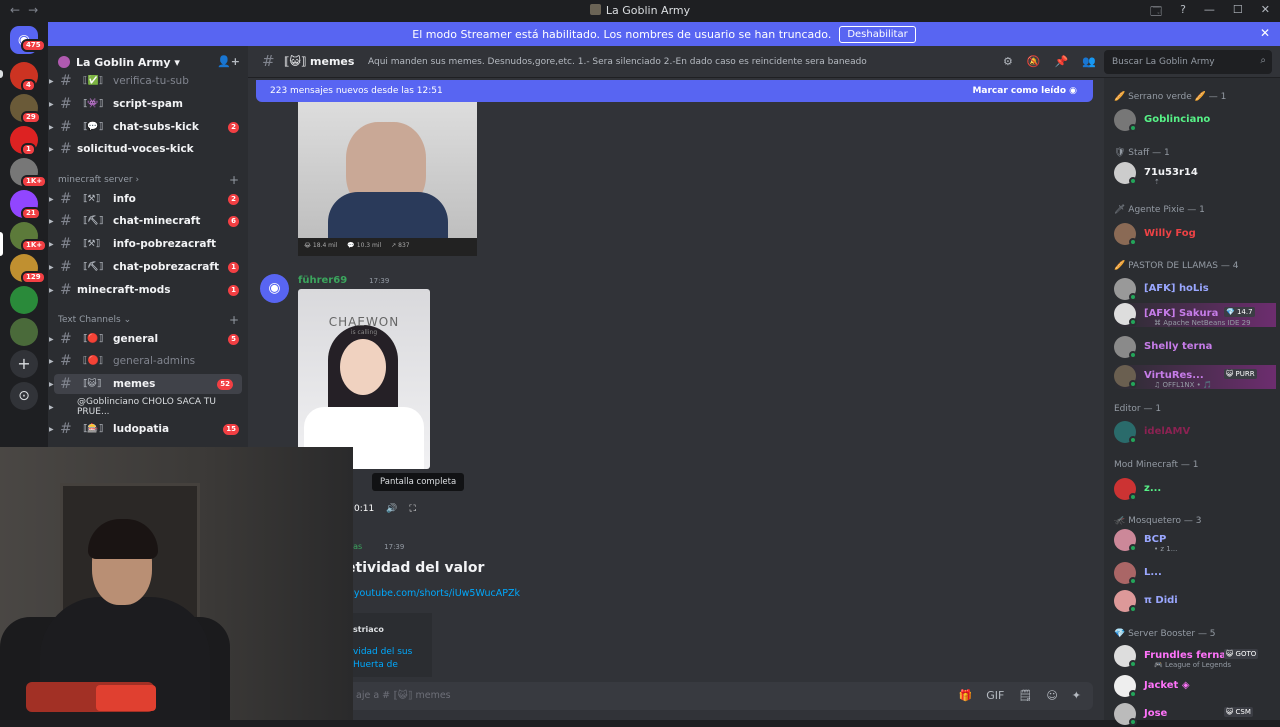 This screenshot has height=727, width=1280. What do you see at coordinates (148, 149) in the screenshot?
I see `channel-item: ▶ # solicitud-voces-kick` at bounding box center [148, 149].